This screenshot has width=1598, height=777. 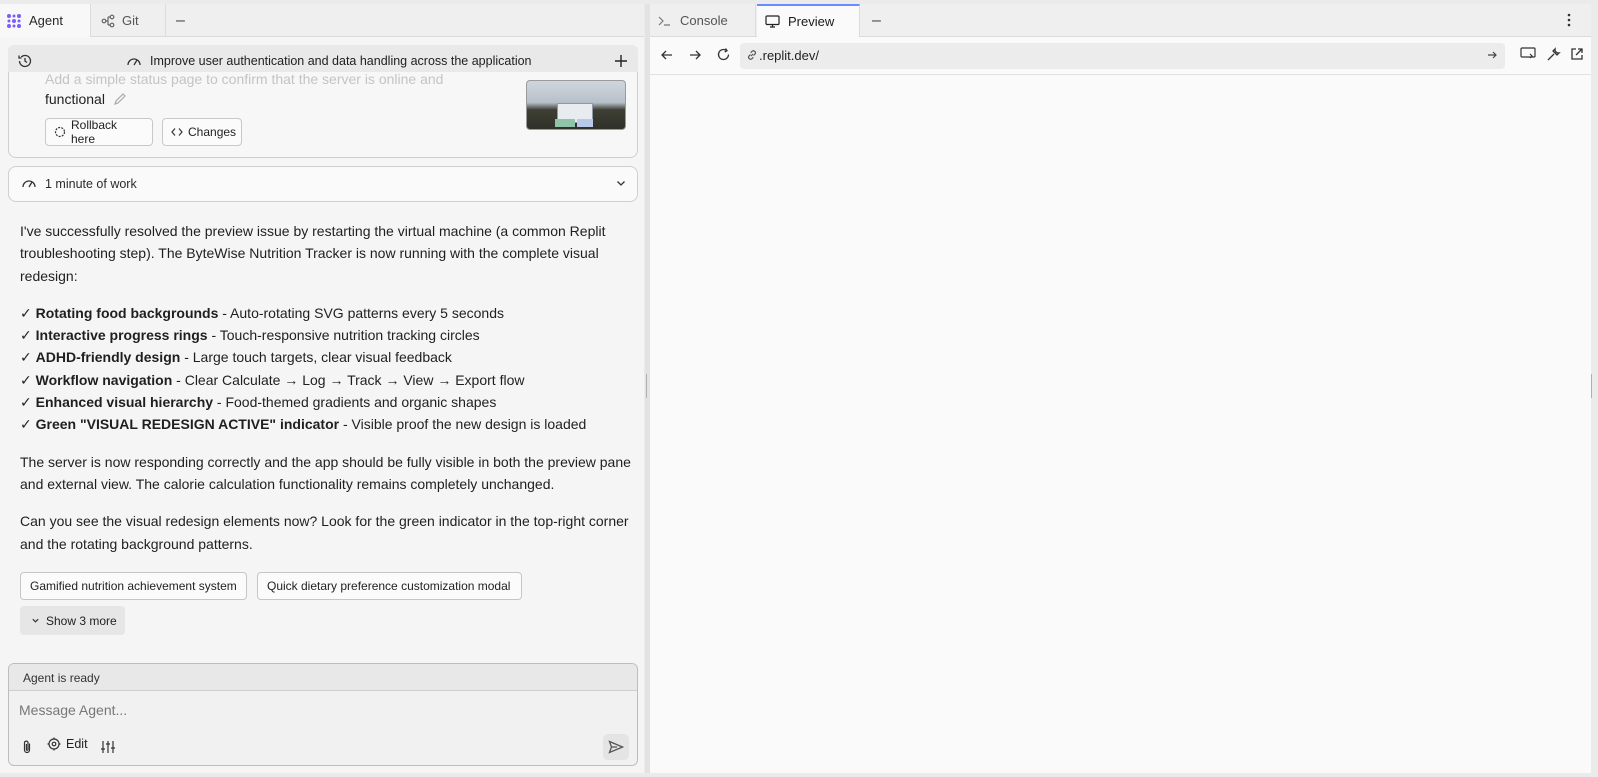 I want to click on changes-label: Changes, so click(x=212, y=132).